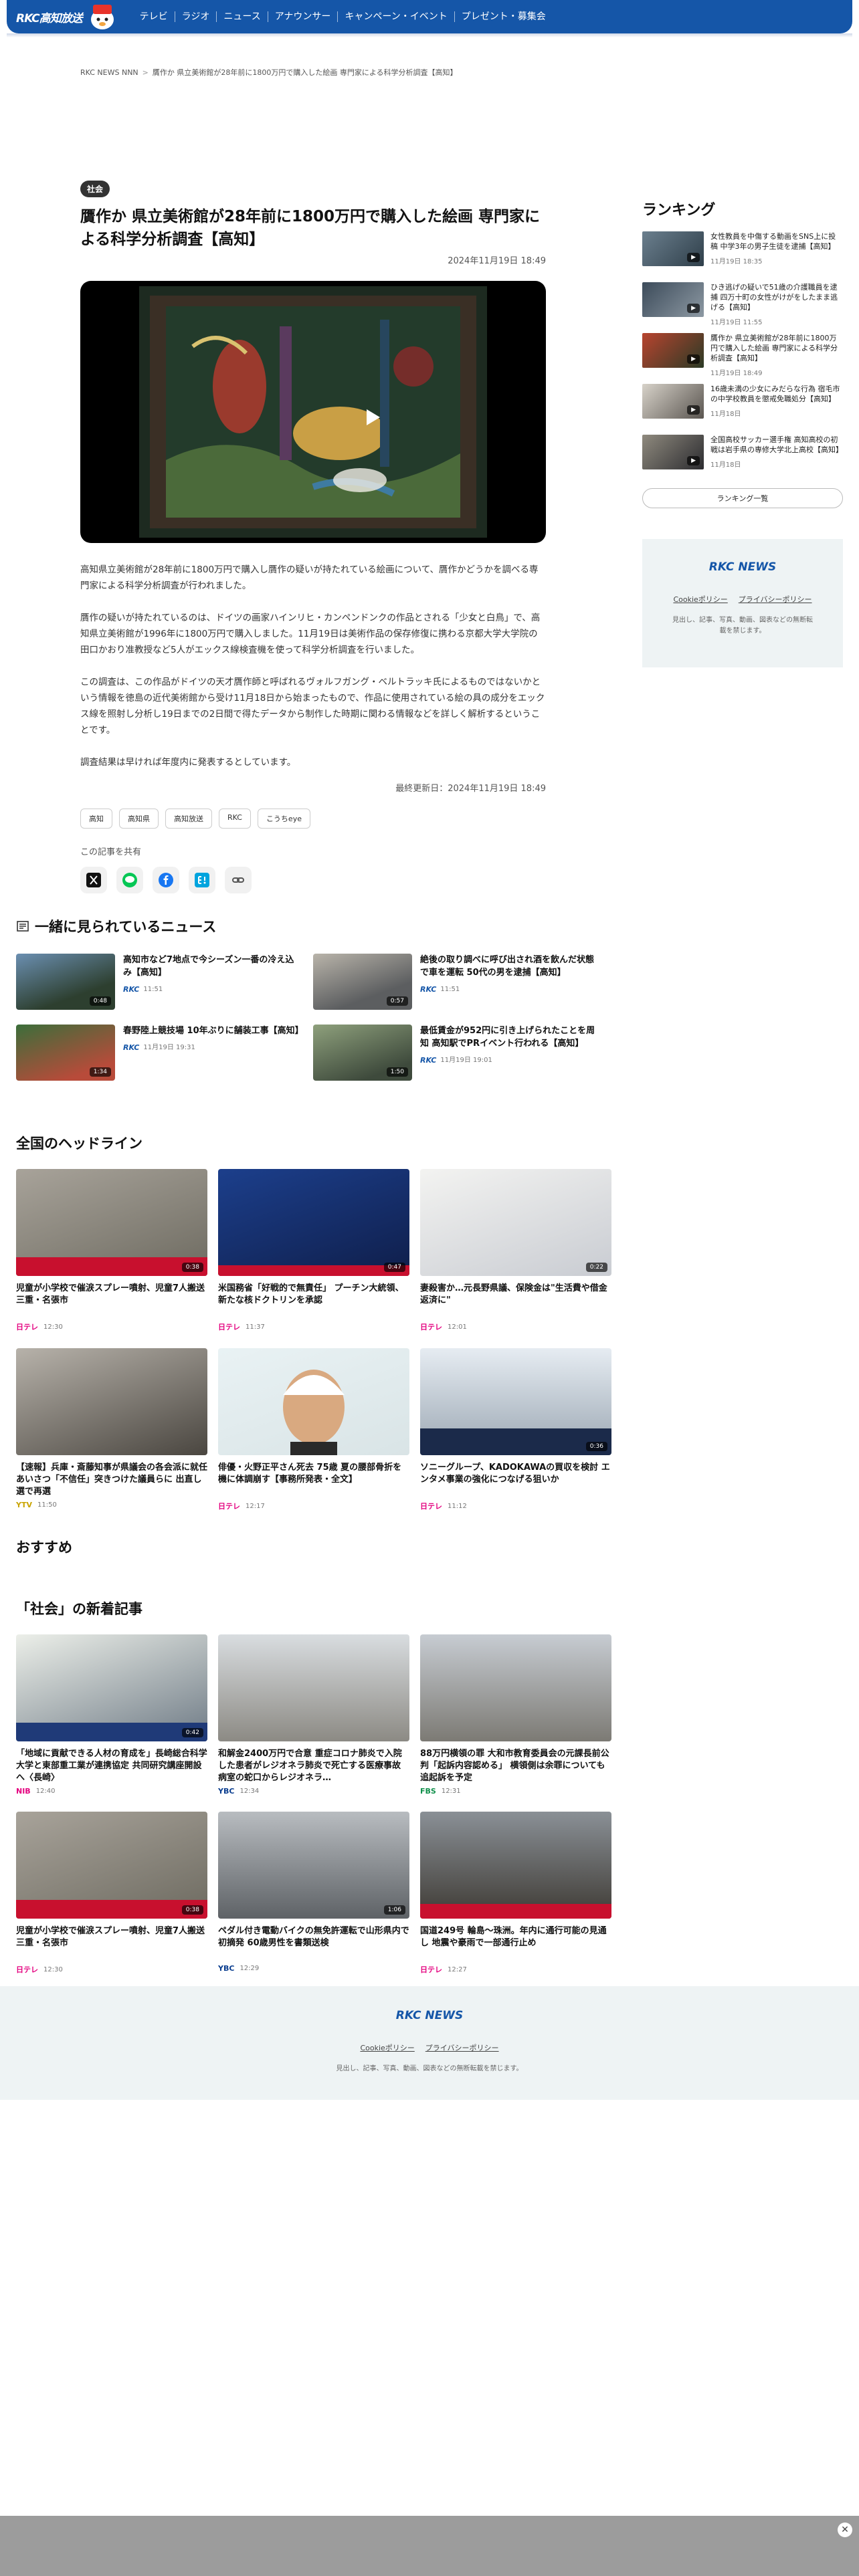 Image resolution: width=859 pixels, height=2576 pixels. Describe the element at coordinates (513, 1937) in the screenshot. I see `social-news-text: 国道249号 輪島〜珠洲。年内に通行可能の見通し 地震や豪雨で一部通行止め` at that location.